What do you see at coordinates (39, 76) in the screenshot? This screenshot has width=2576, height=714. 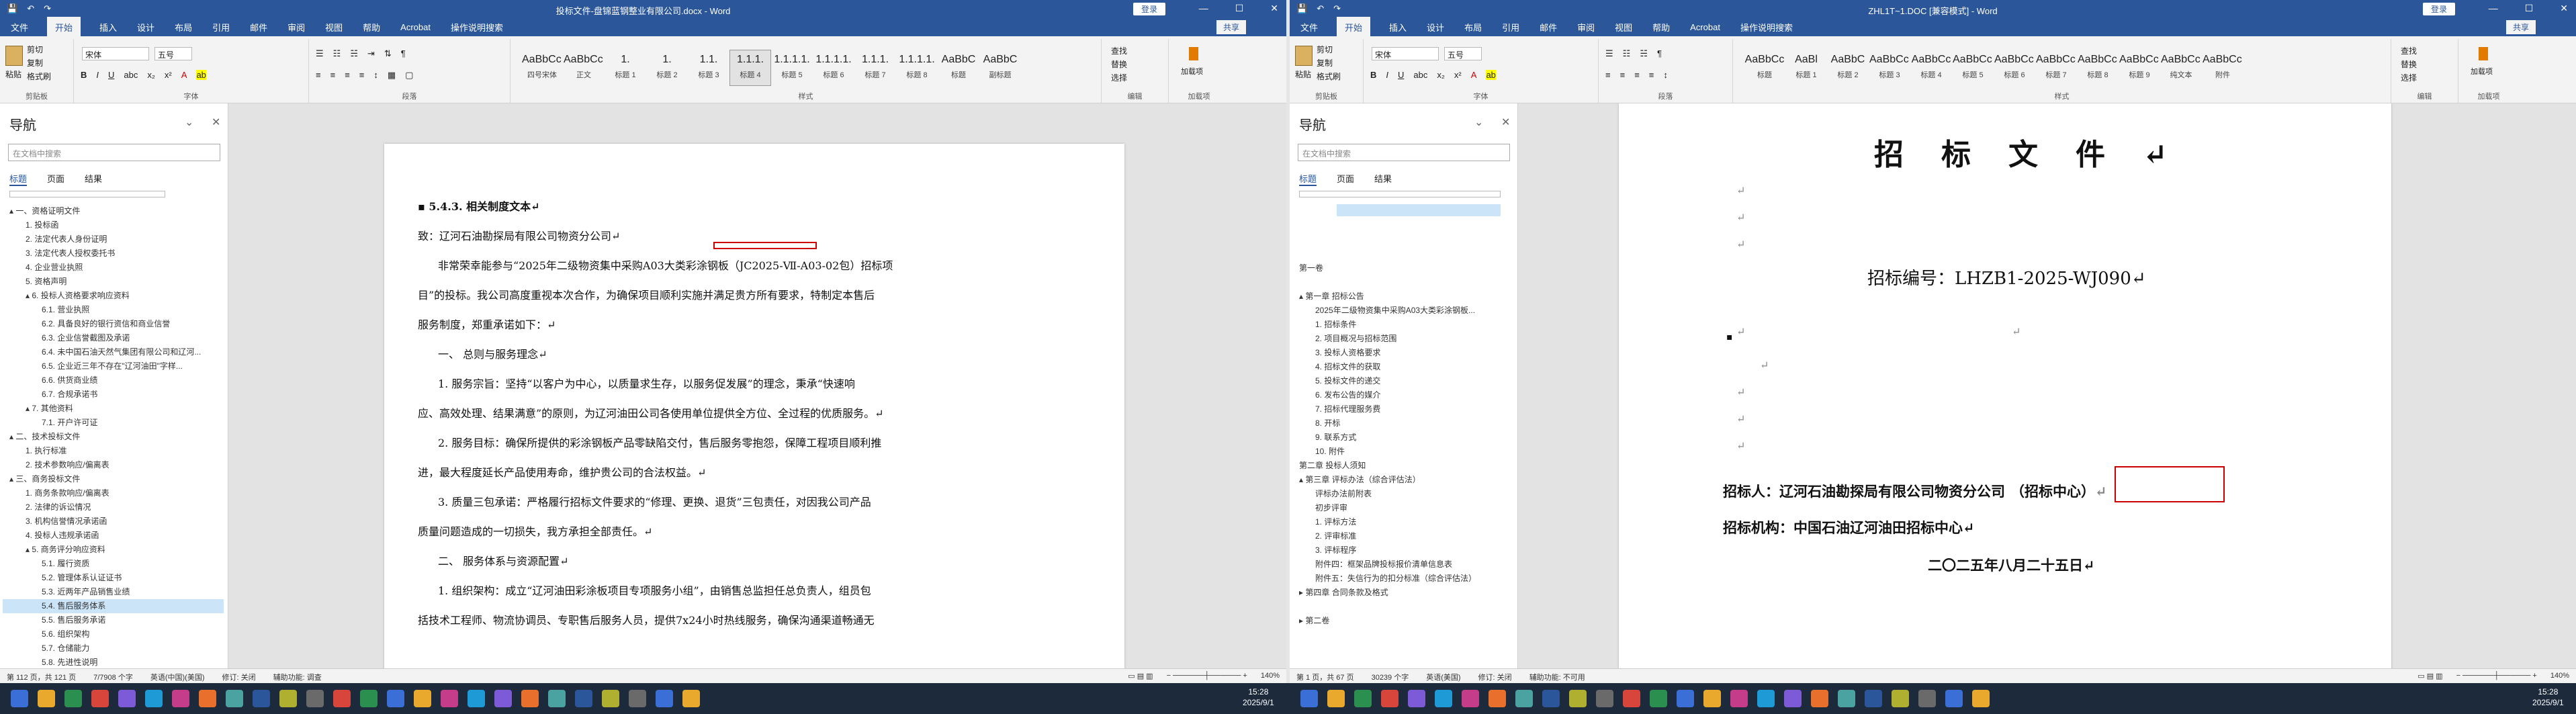 I see `format-painter-button: 格式刷` at bounding box center [39, 76].